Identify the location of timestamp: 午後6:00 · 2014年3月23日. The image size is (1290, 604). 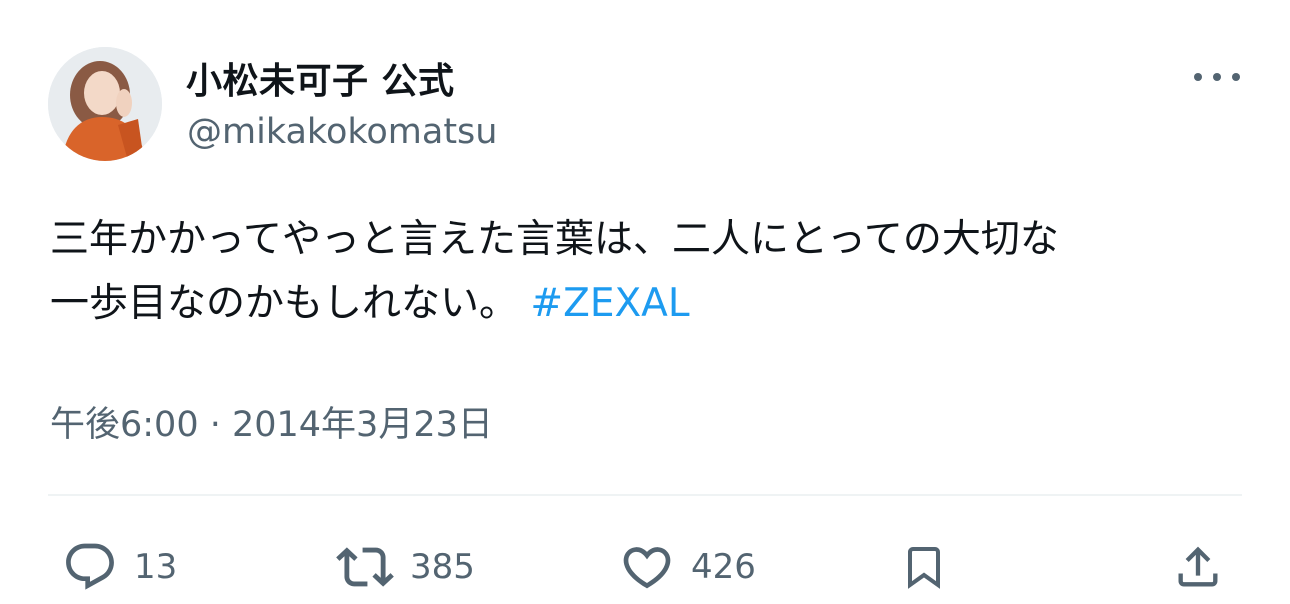
(271, 421).